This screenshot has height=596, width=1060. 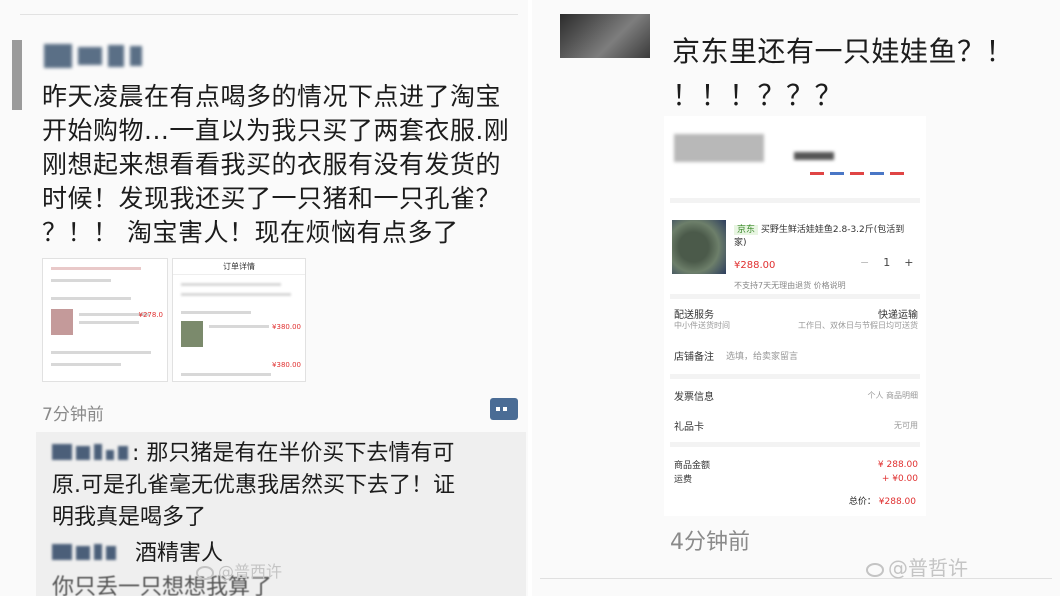 What do you see at coordinates (105, 320) in the screenshot?
I see `embedded-screenshot: ¥278.0` at bounding box center [105, 320].